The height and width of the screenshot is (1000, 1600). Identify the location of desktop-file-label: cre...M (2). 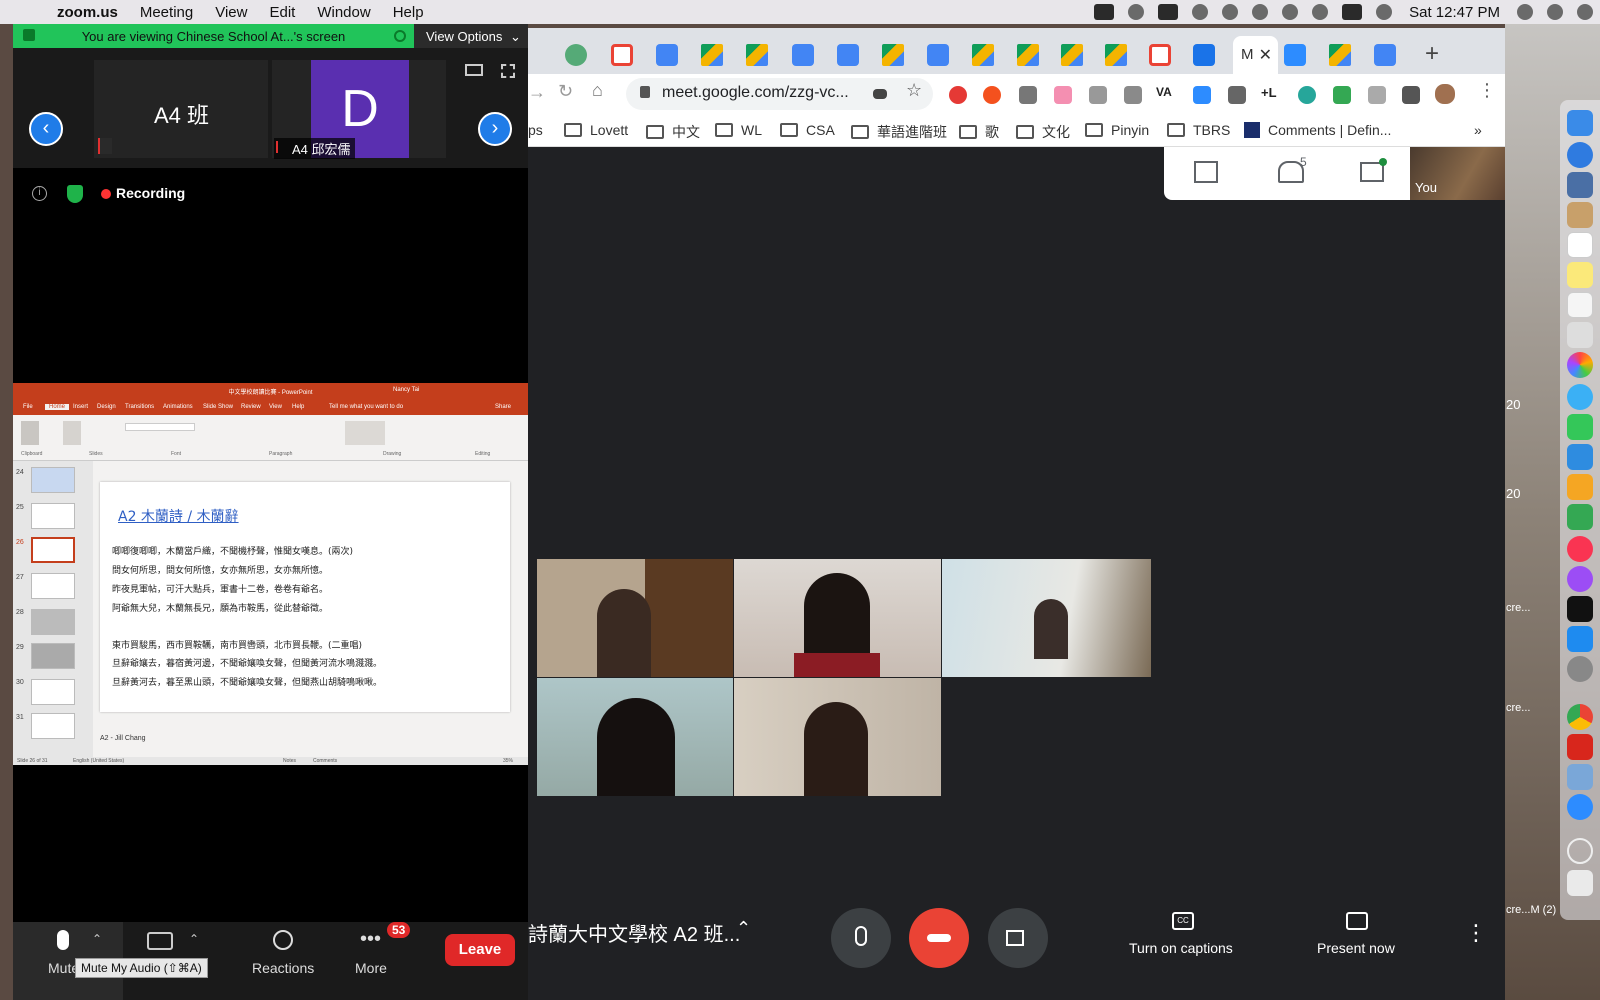
(1531, 910).